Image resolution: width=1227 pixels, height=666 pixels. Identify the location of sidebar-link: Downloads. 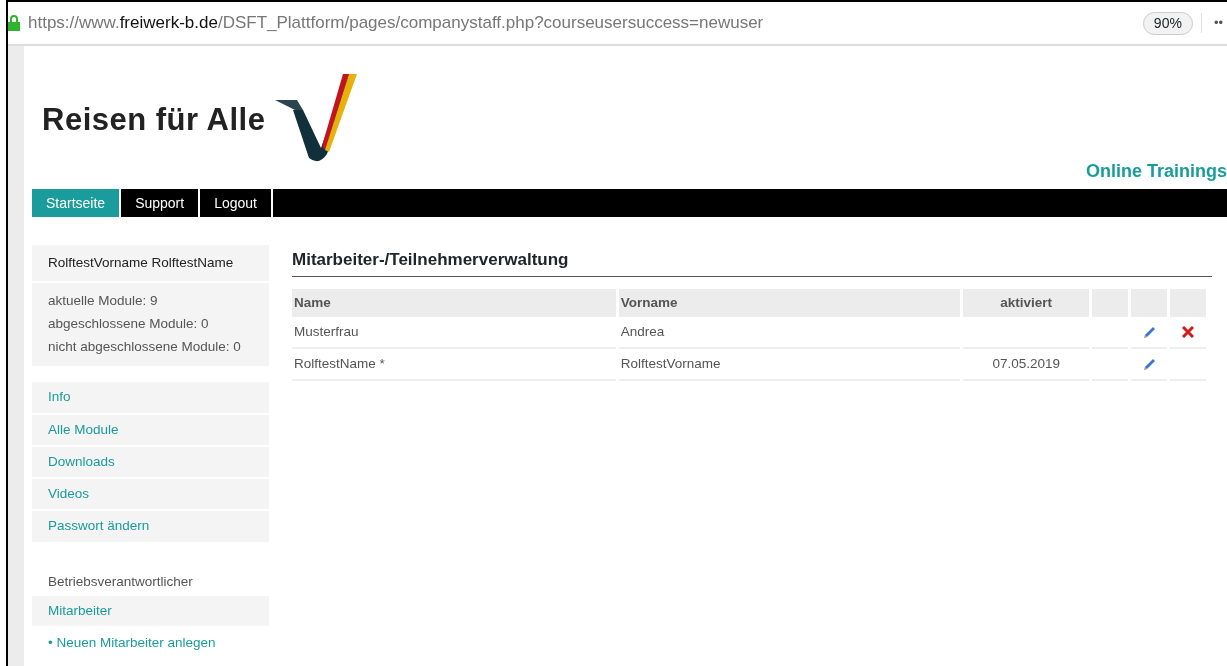
(150, 461).